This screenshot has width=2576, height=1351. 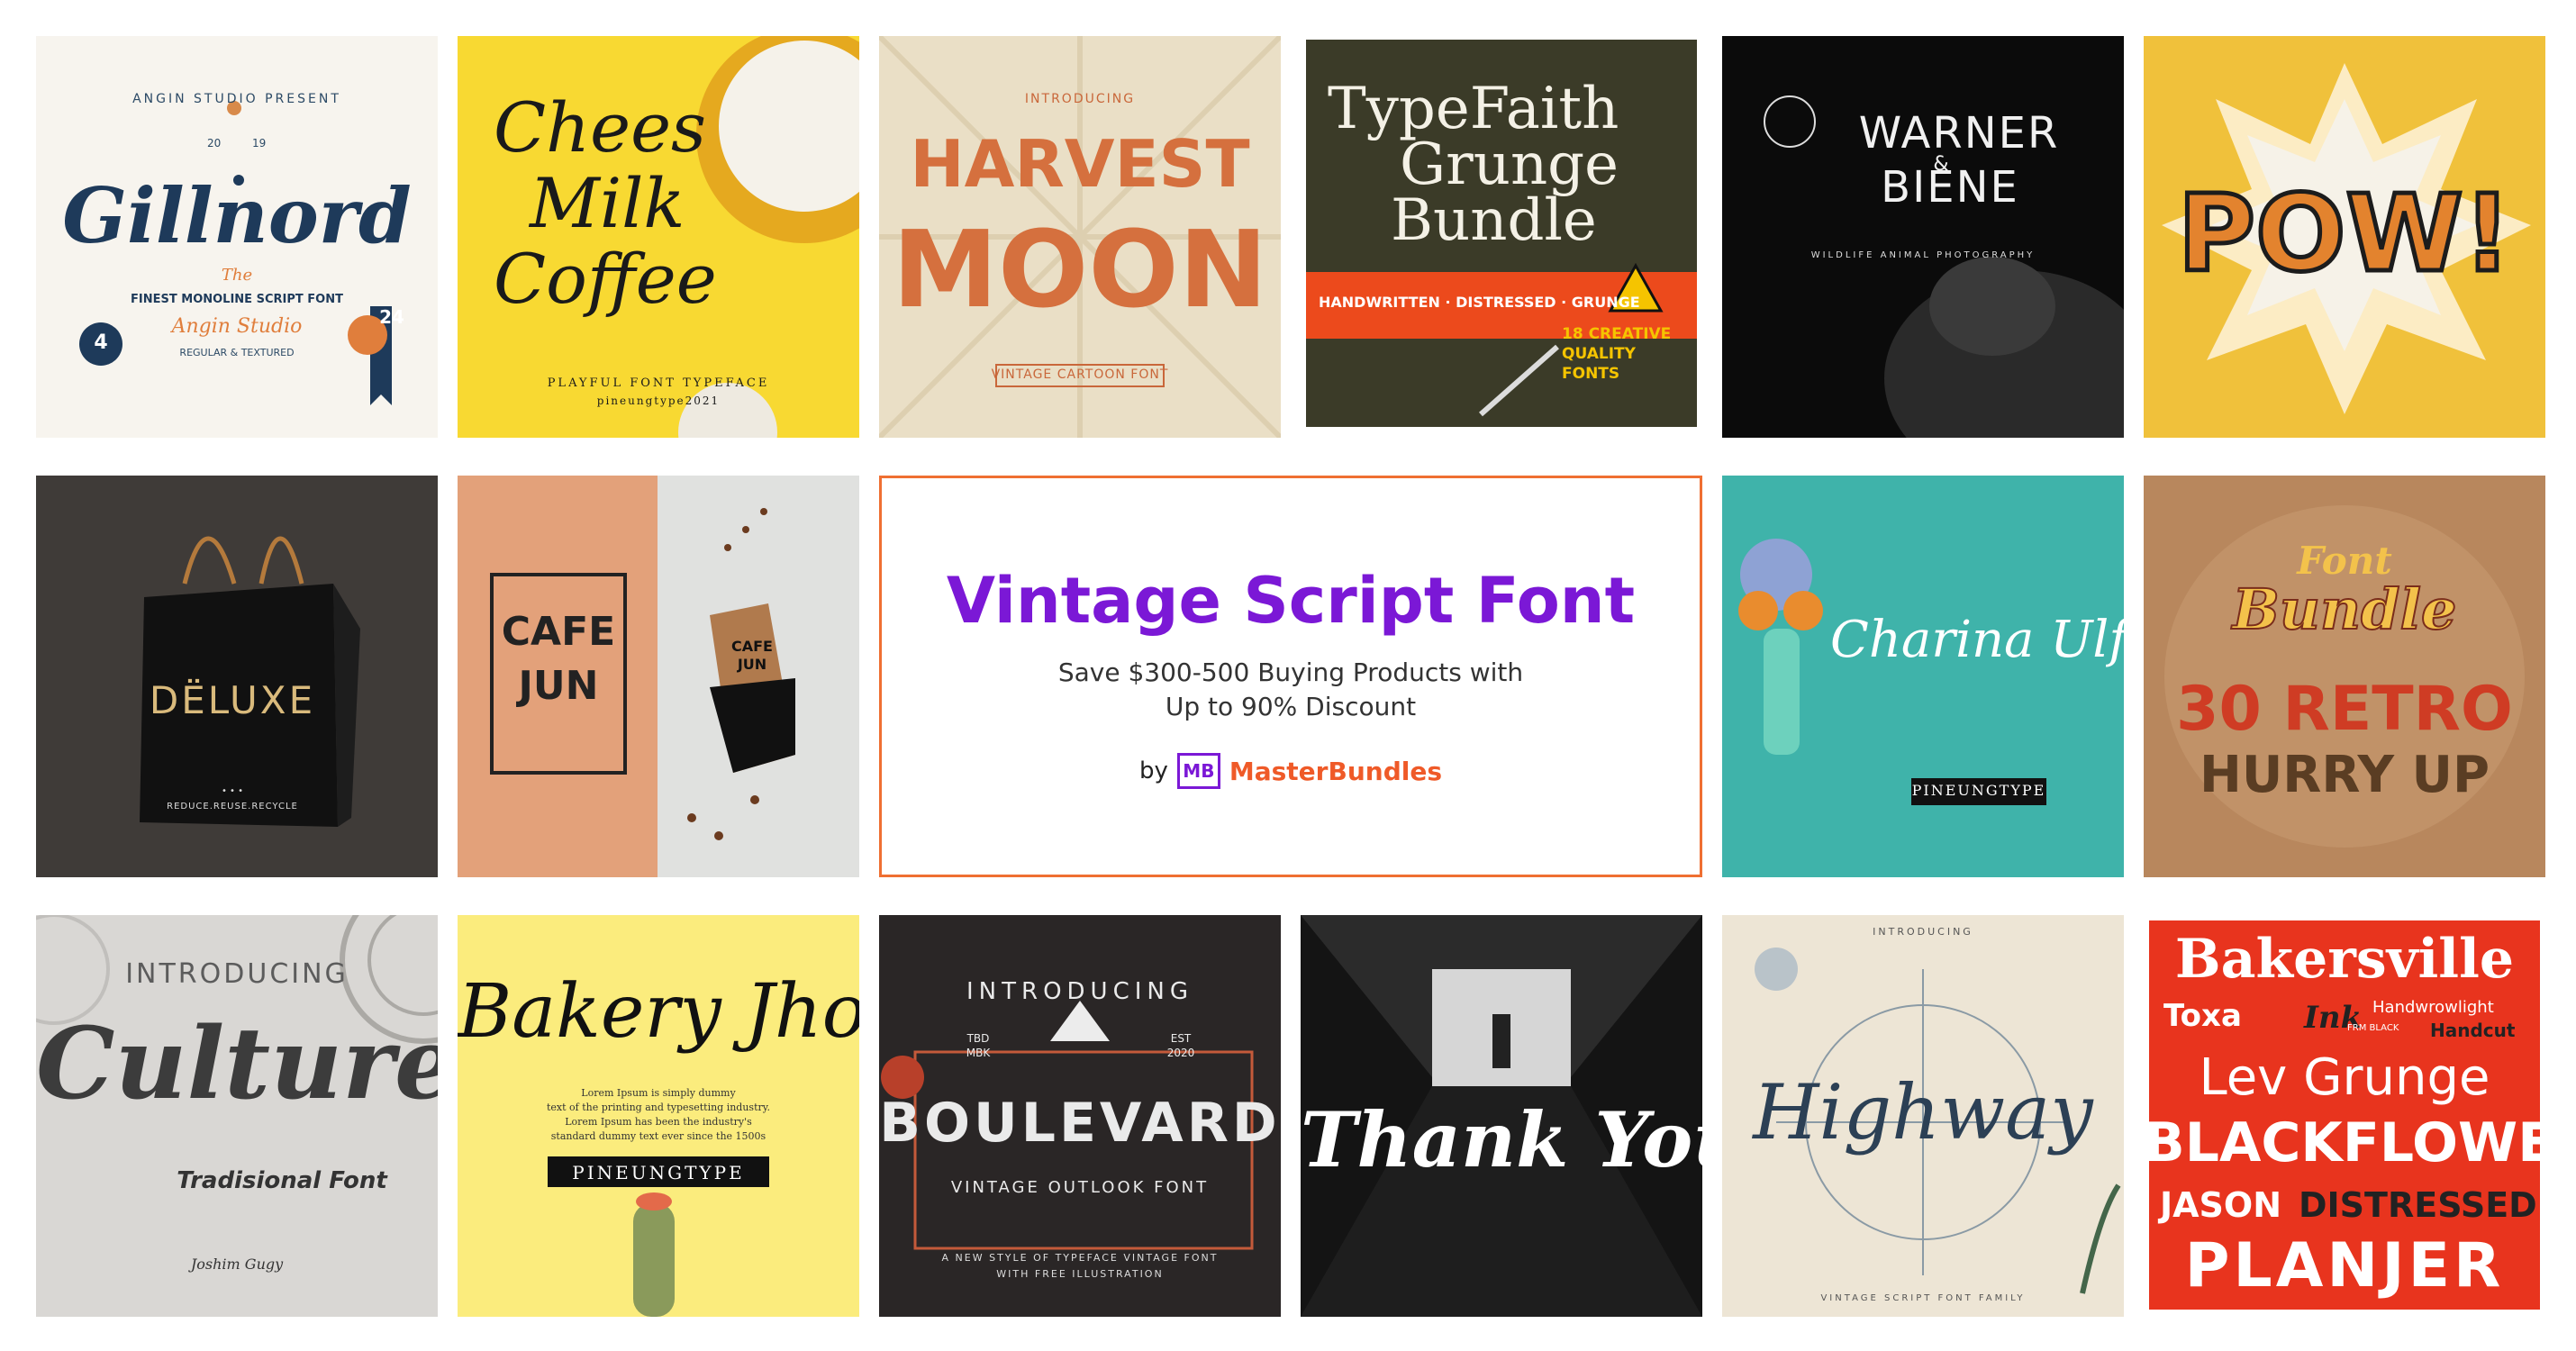 I want to click on typefaith-count-3: FONTS, so click(x=1591, y=374).